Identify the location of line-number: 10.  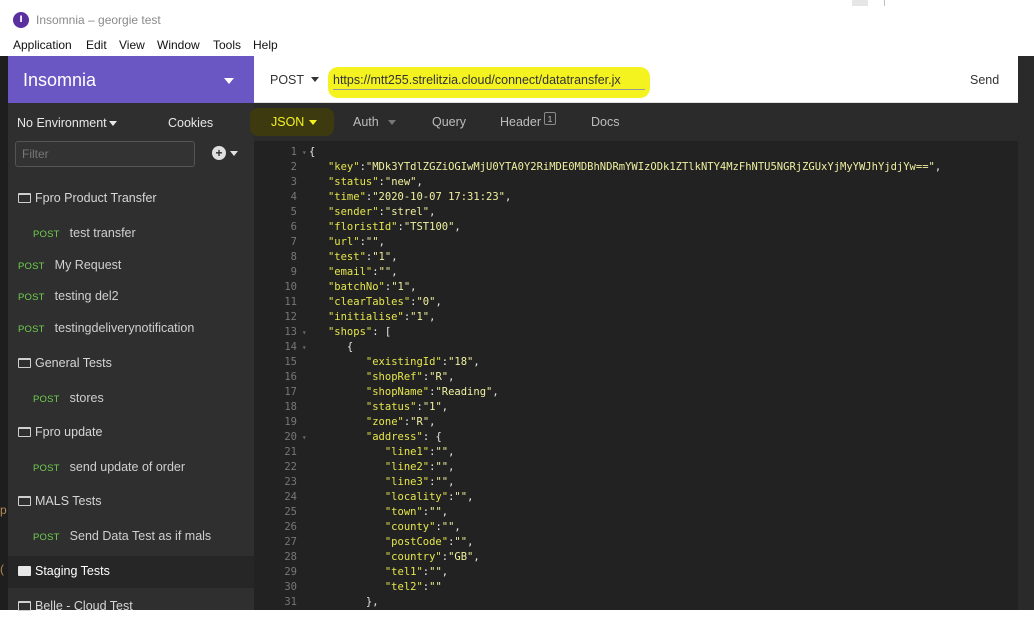
(290, 287).